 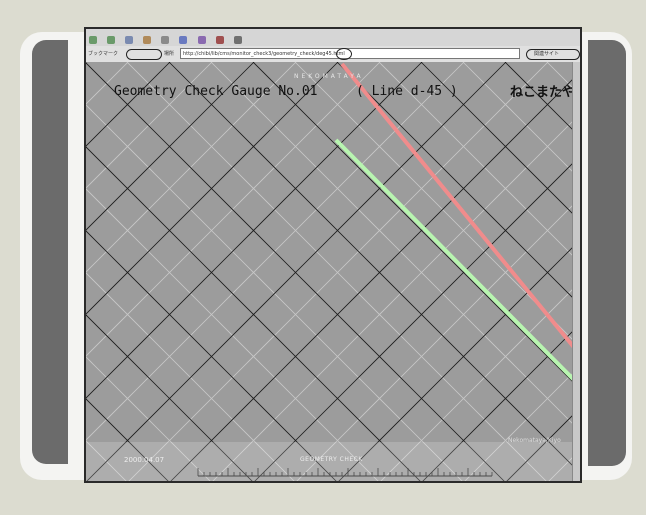 What do you see at coordinates (111, 40) in the screenshot?
I see `forward-icon` at bounding box center [111, 40].